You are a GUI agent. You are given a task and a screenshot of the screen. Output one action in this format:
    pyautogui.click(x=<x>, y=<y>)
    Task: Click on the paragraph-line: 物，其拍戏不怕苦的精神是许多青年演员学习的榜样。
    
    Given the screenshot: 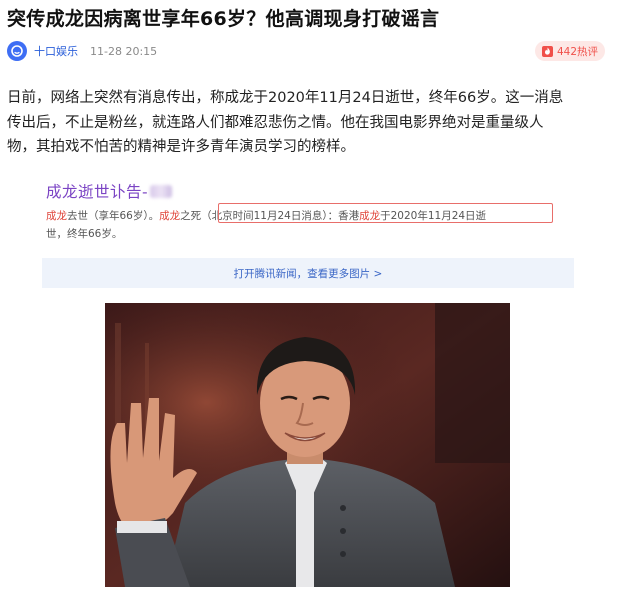 What is the action you would take?
    pyautogui.click(x=181, y=147)
    